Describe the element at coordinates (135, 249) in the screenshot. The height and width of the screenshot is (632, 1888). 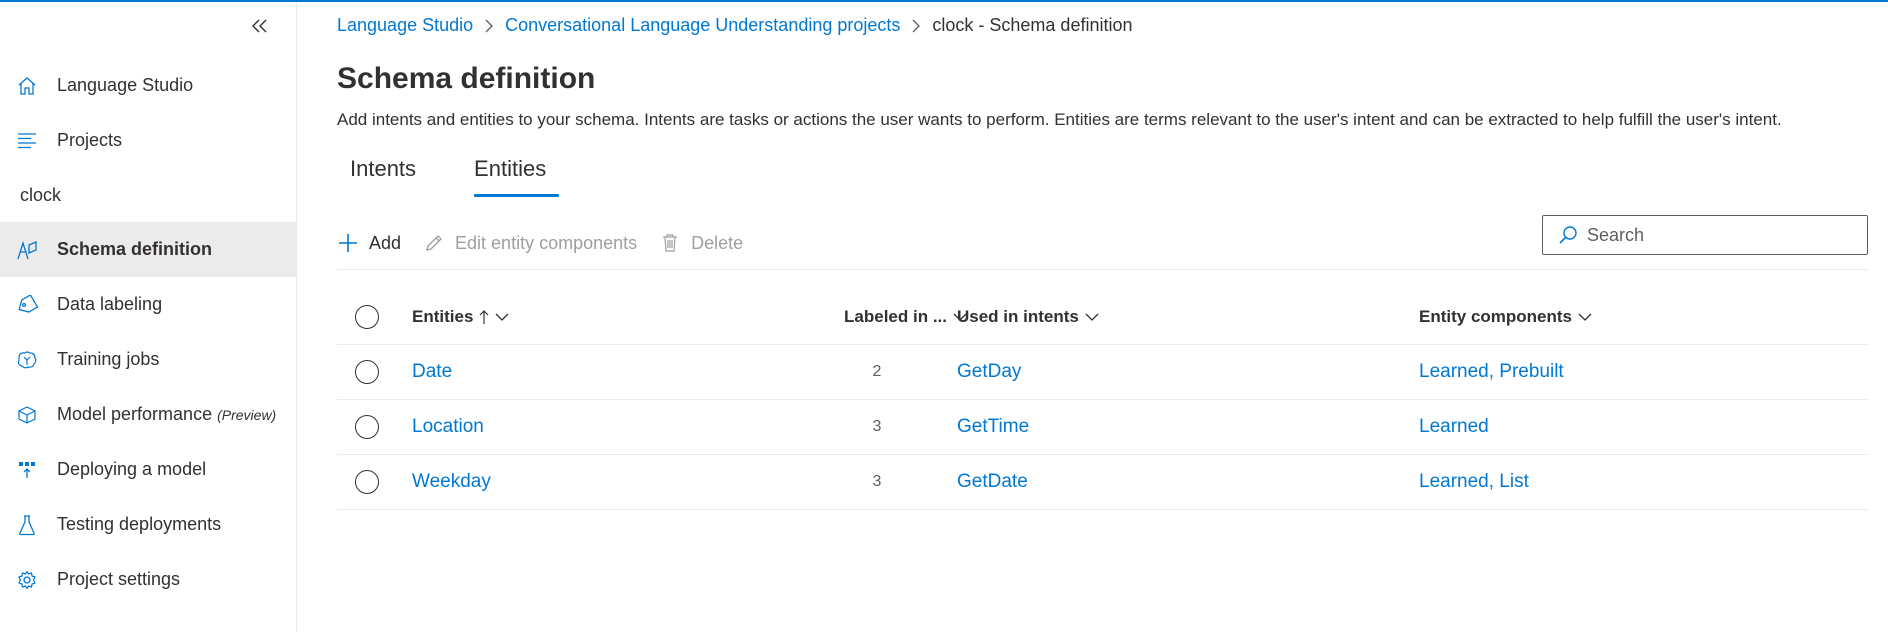
I see `sidebar-item-label: Schema definition` at that location.